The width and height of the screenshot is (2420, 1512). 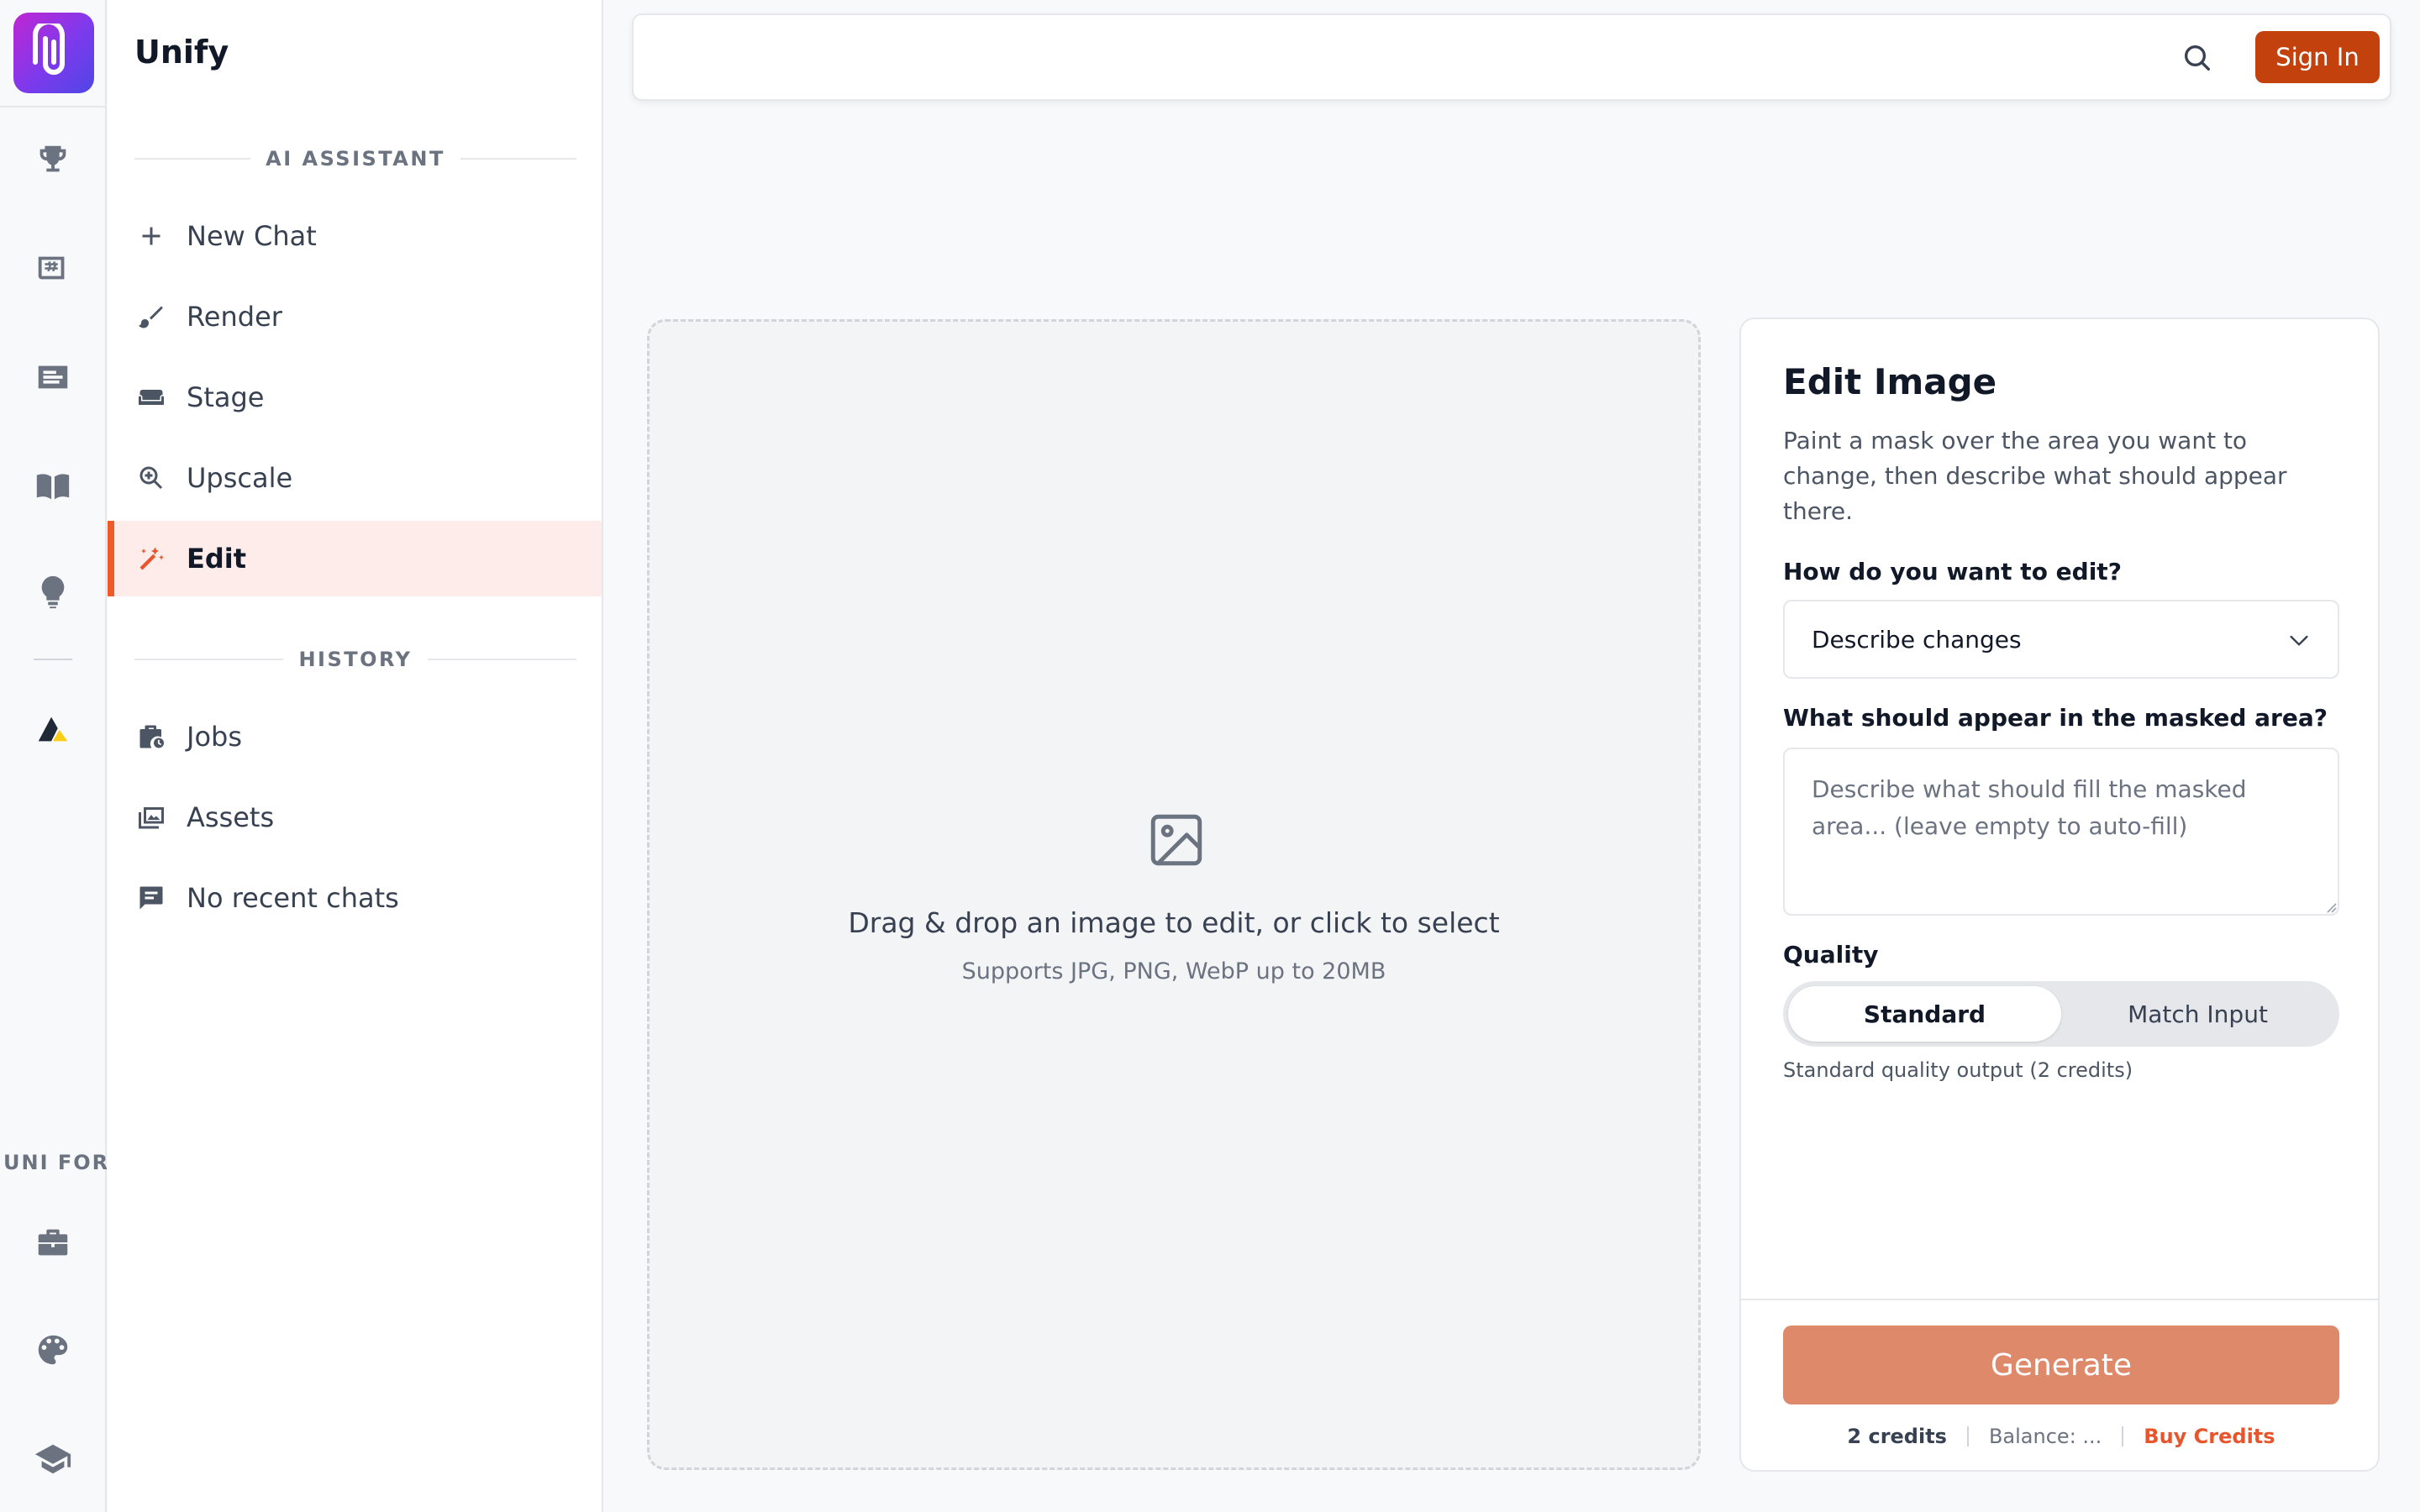 I want to click on news-icon, so click(x=53, y=268).